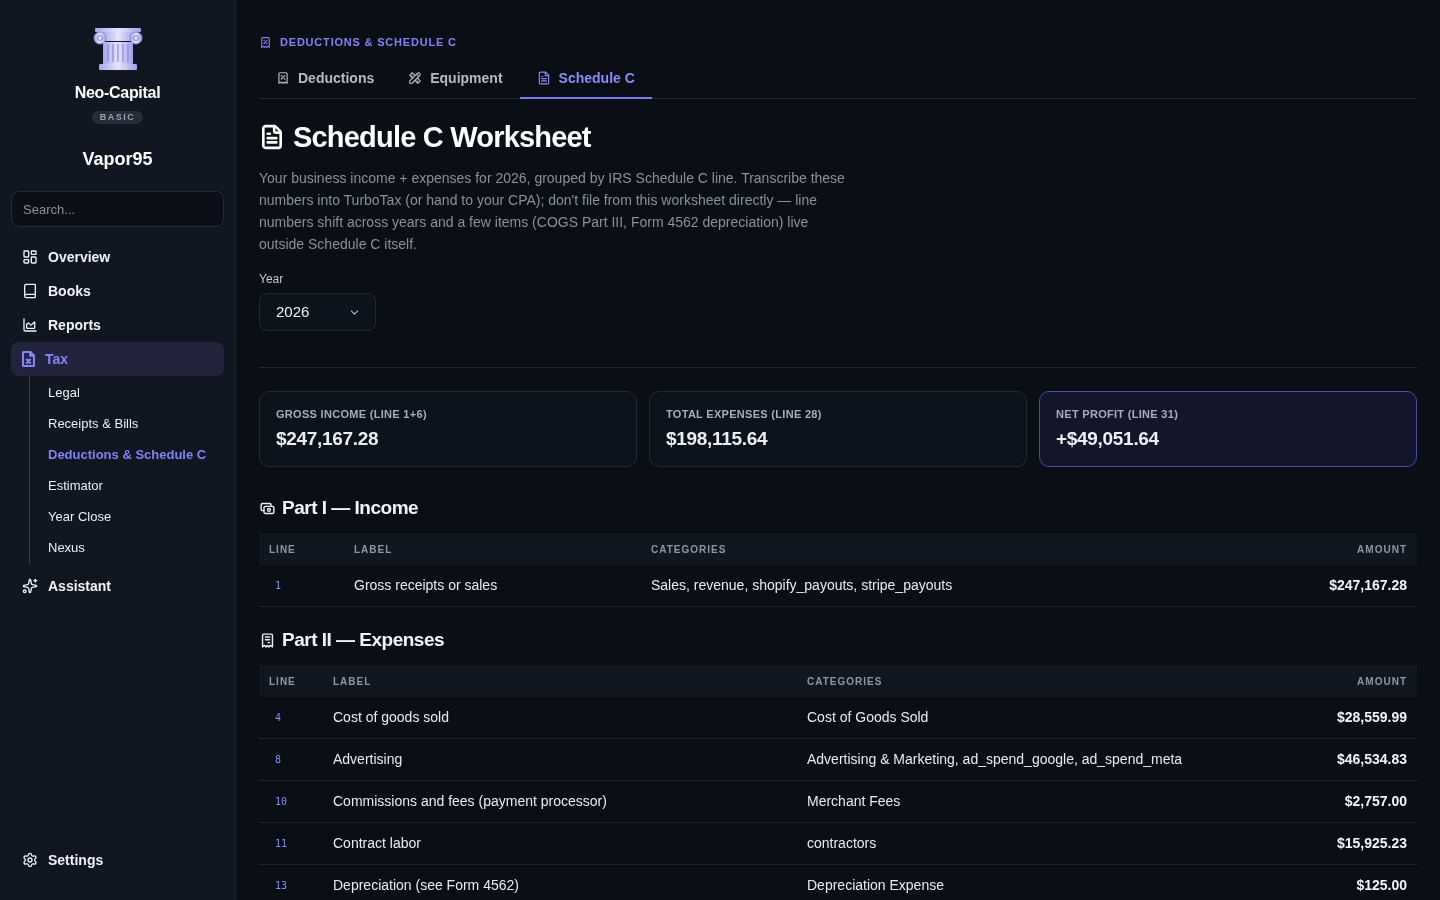 Image resolution: width=1440 pixels, height=900 pixels. What do you see at coordinates (117, 325) in the screenshot?
I see `nav-item: Reports` at bounding box center [117, 325].